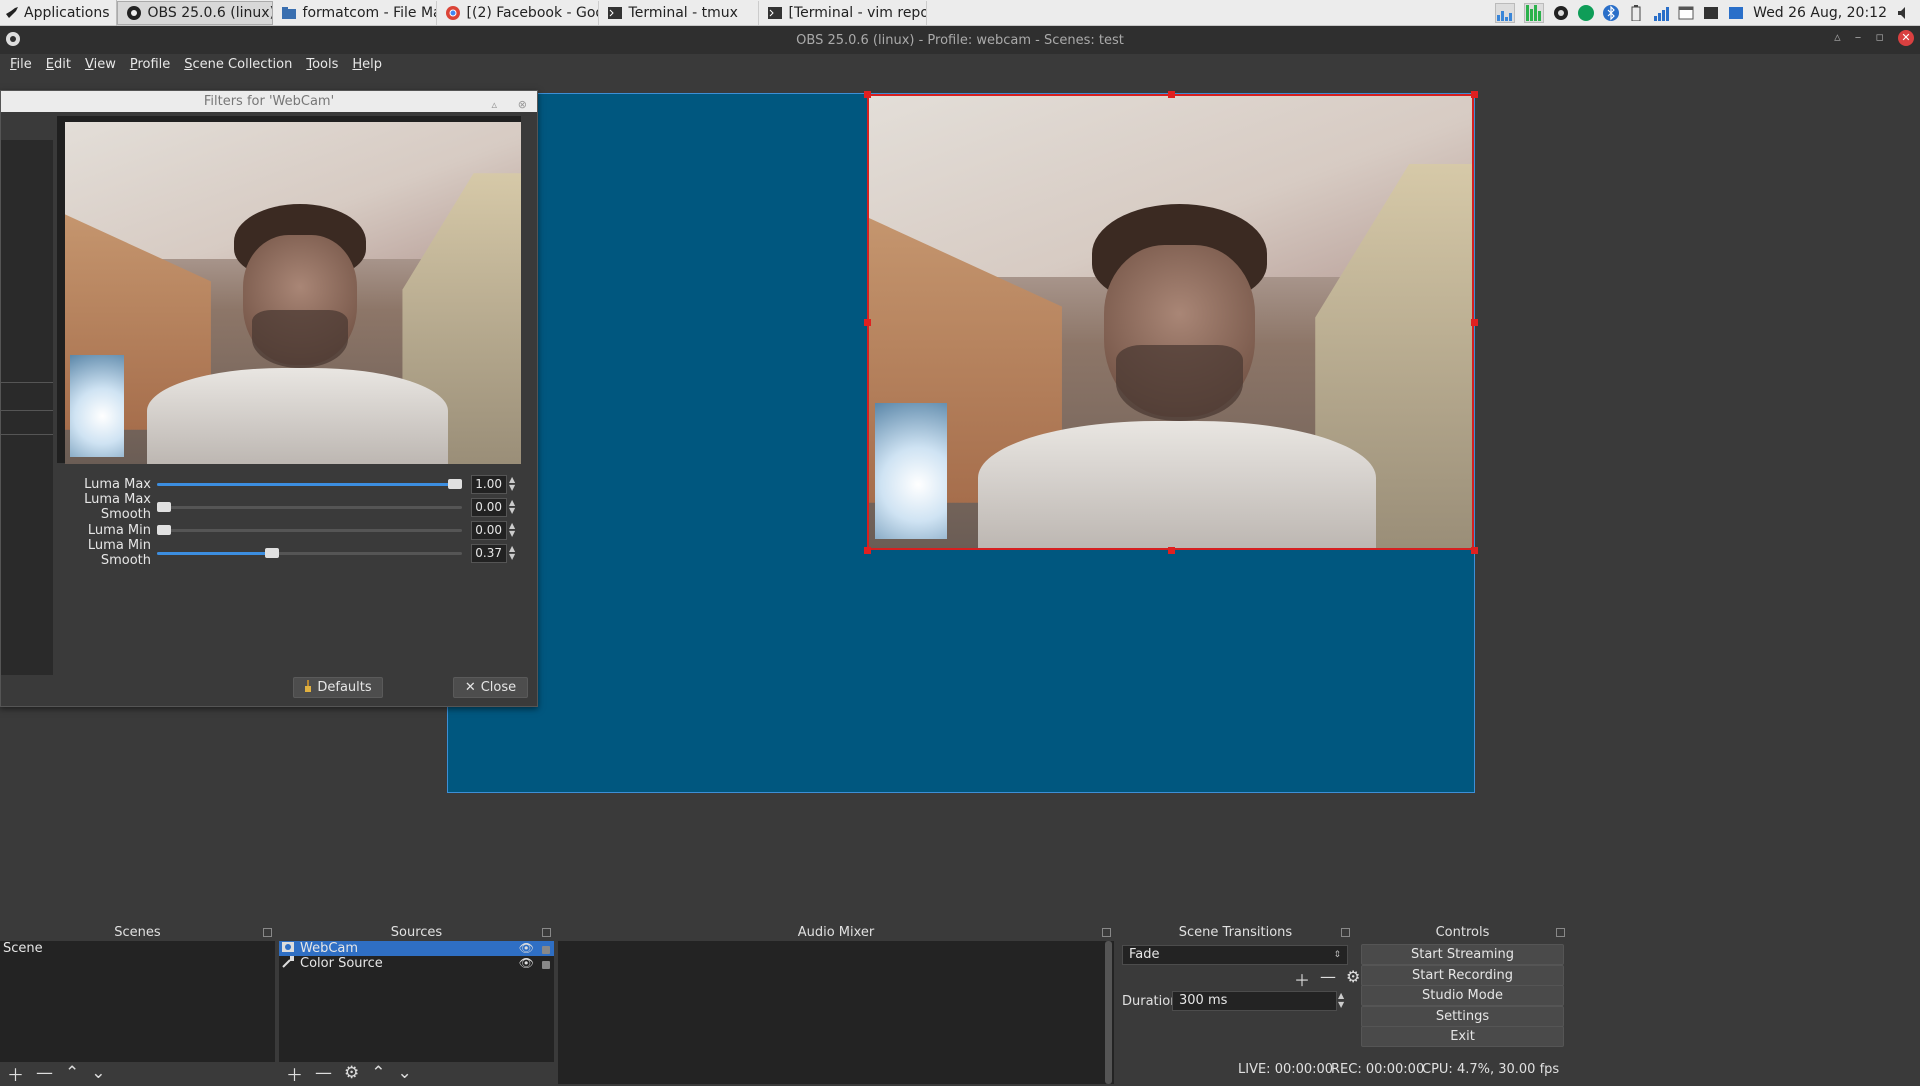 The image size is (1920, 1086). Describe the element at coordinates (1661, 13) in the screenshot. I see `signal-icon` at that location.